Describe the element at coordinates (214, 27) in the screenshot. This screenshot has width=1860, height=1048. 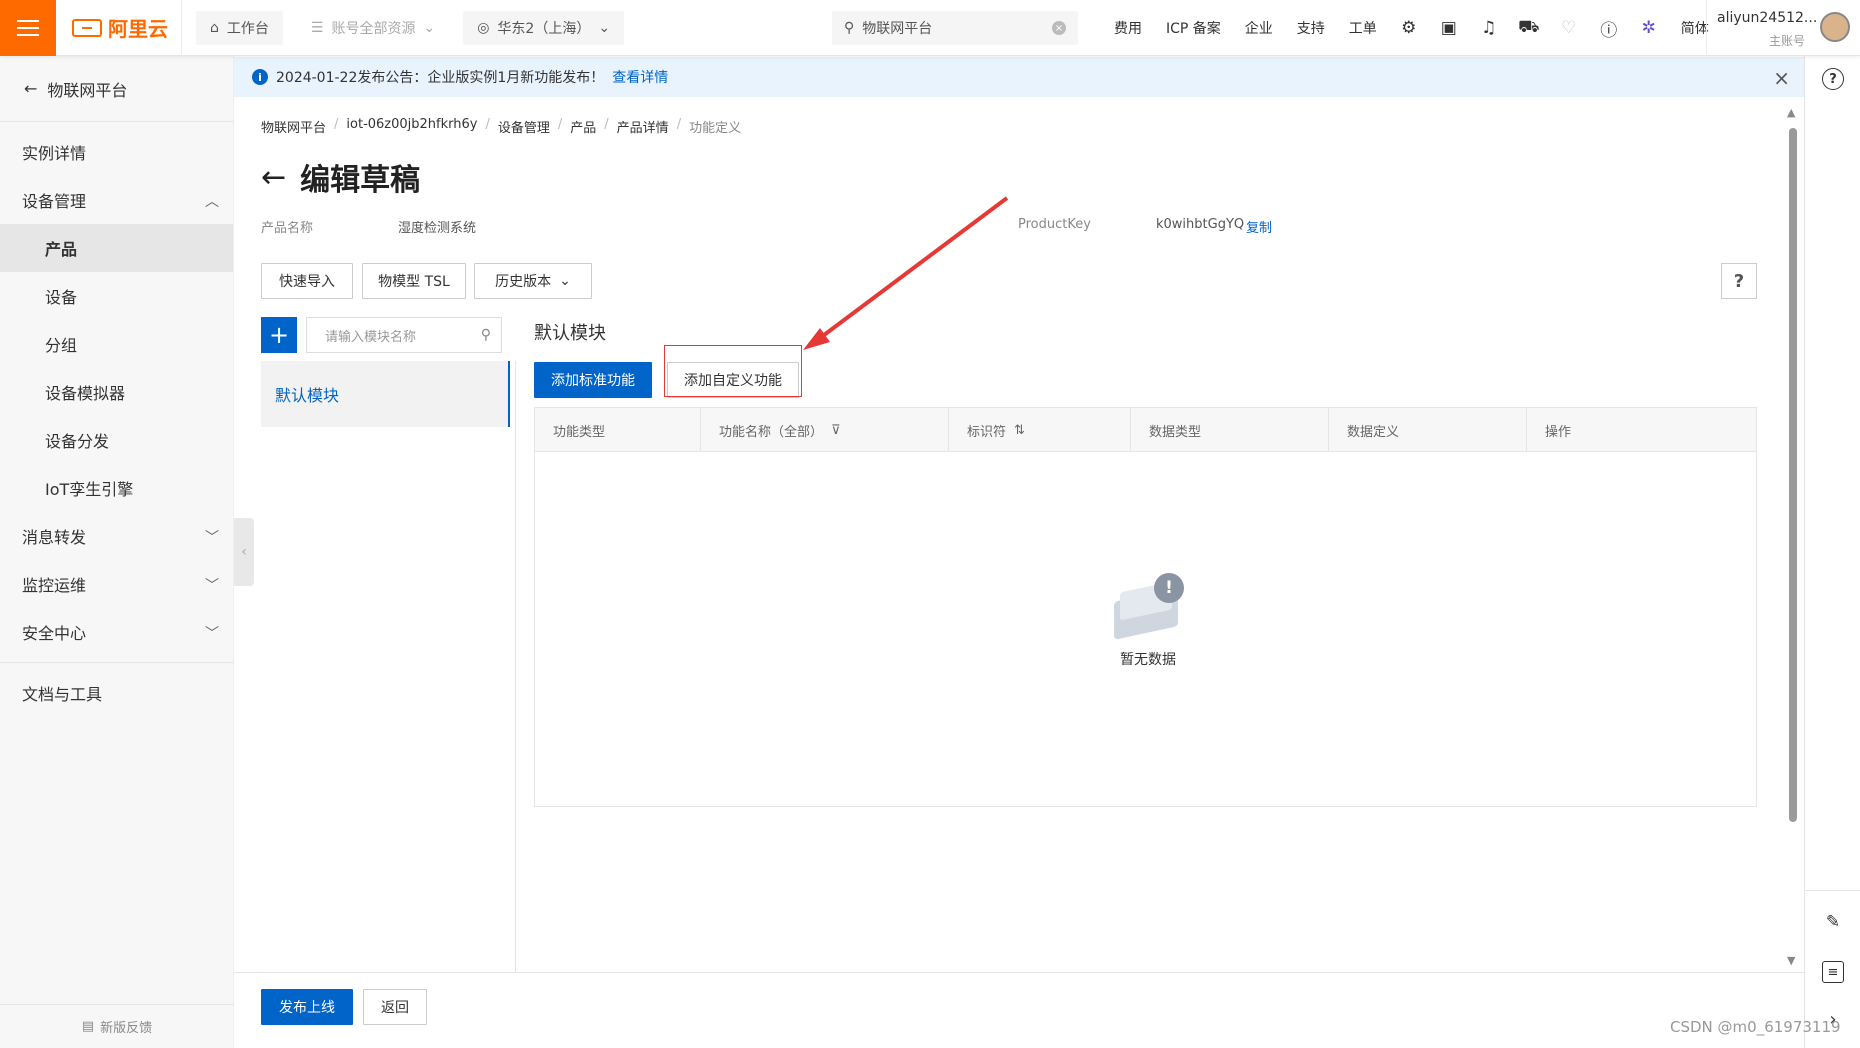
I see `home-icon: ⌂` at that location.